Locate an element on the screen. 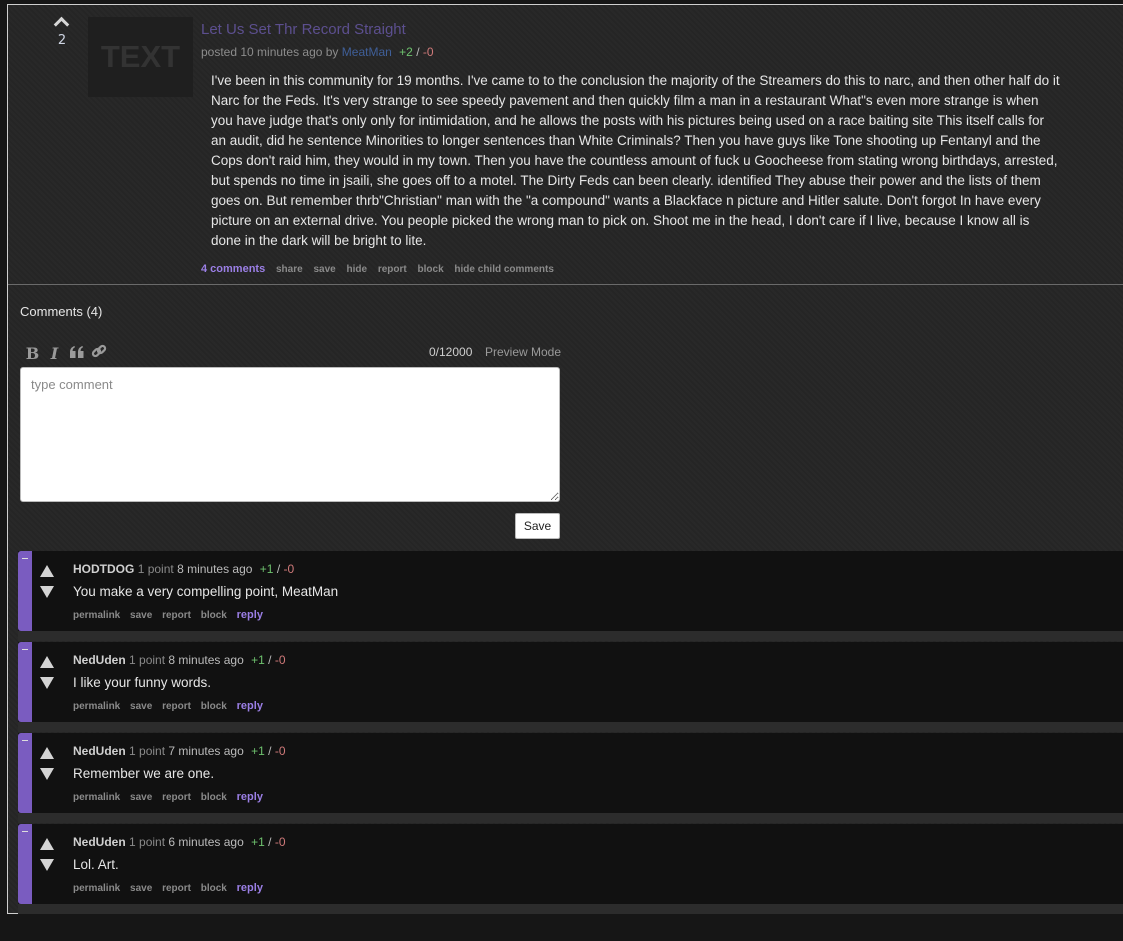 Image resolution: width=1123 pixels, height=941 pixels. post-downvote-count: -0 is located at coordinates (428, 52).